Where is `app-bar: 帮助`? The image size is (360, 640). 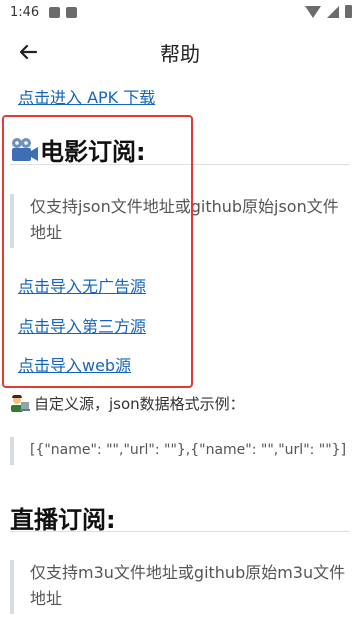
app-bar: 帮助 is located at coordinates (180, 52).